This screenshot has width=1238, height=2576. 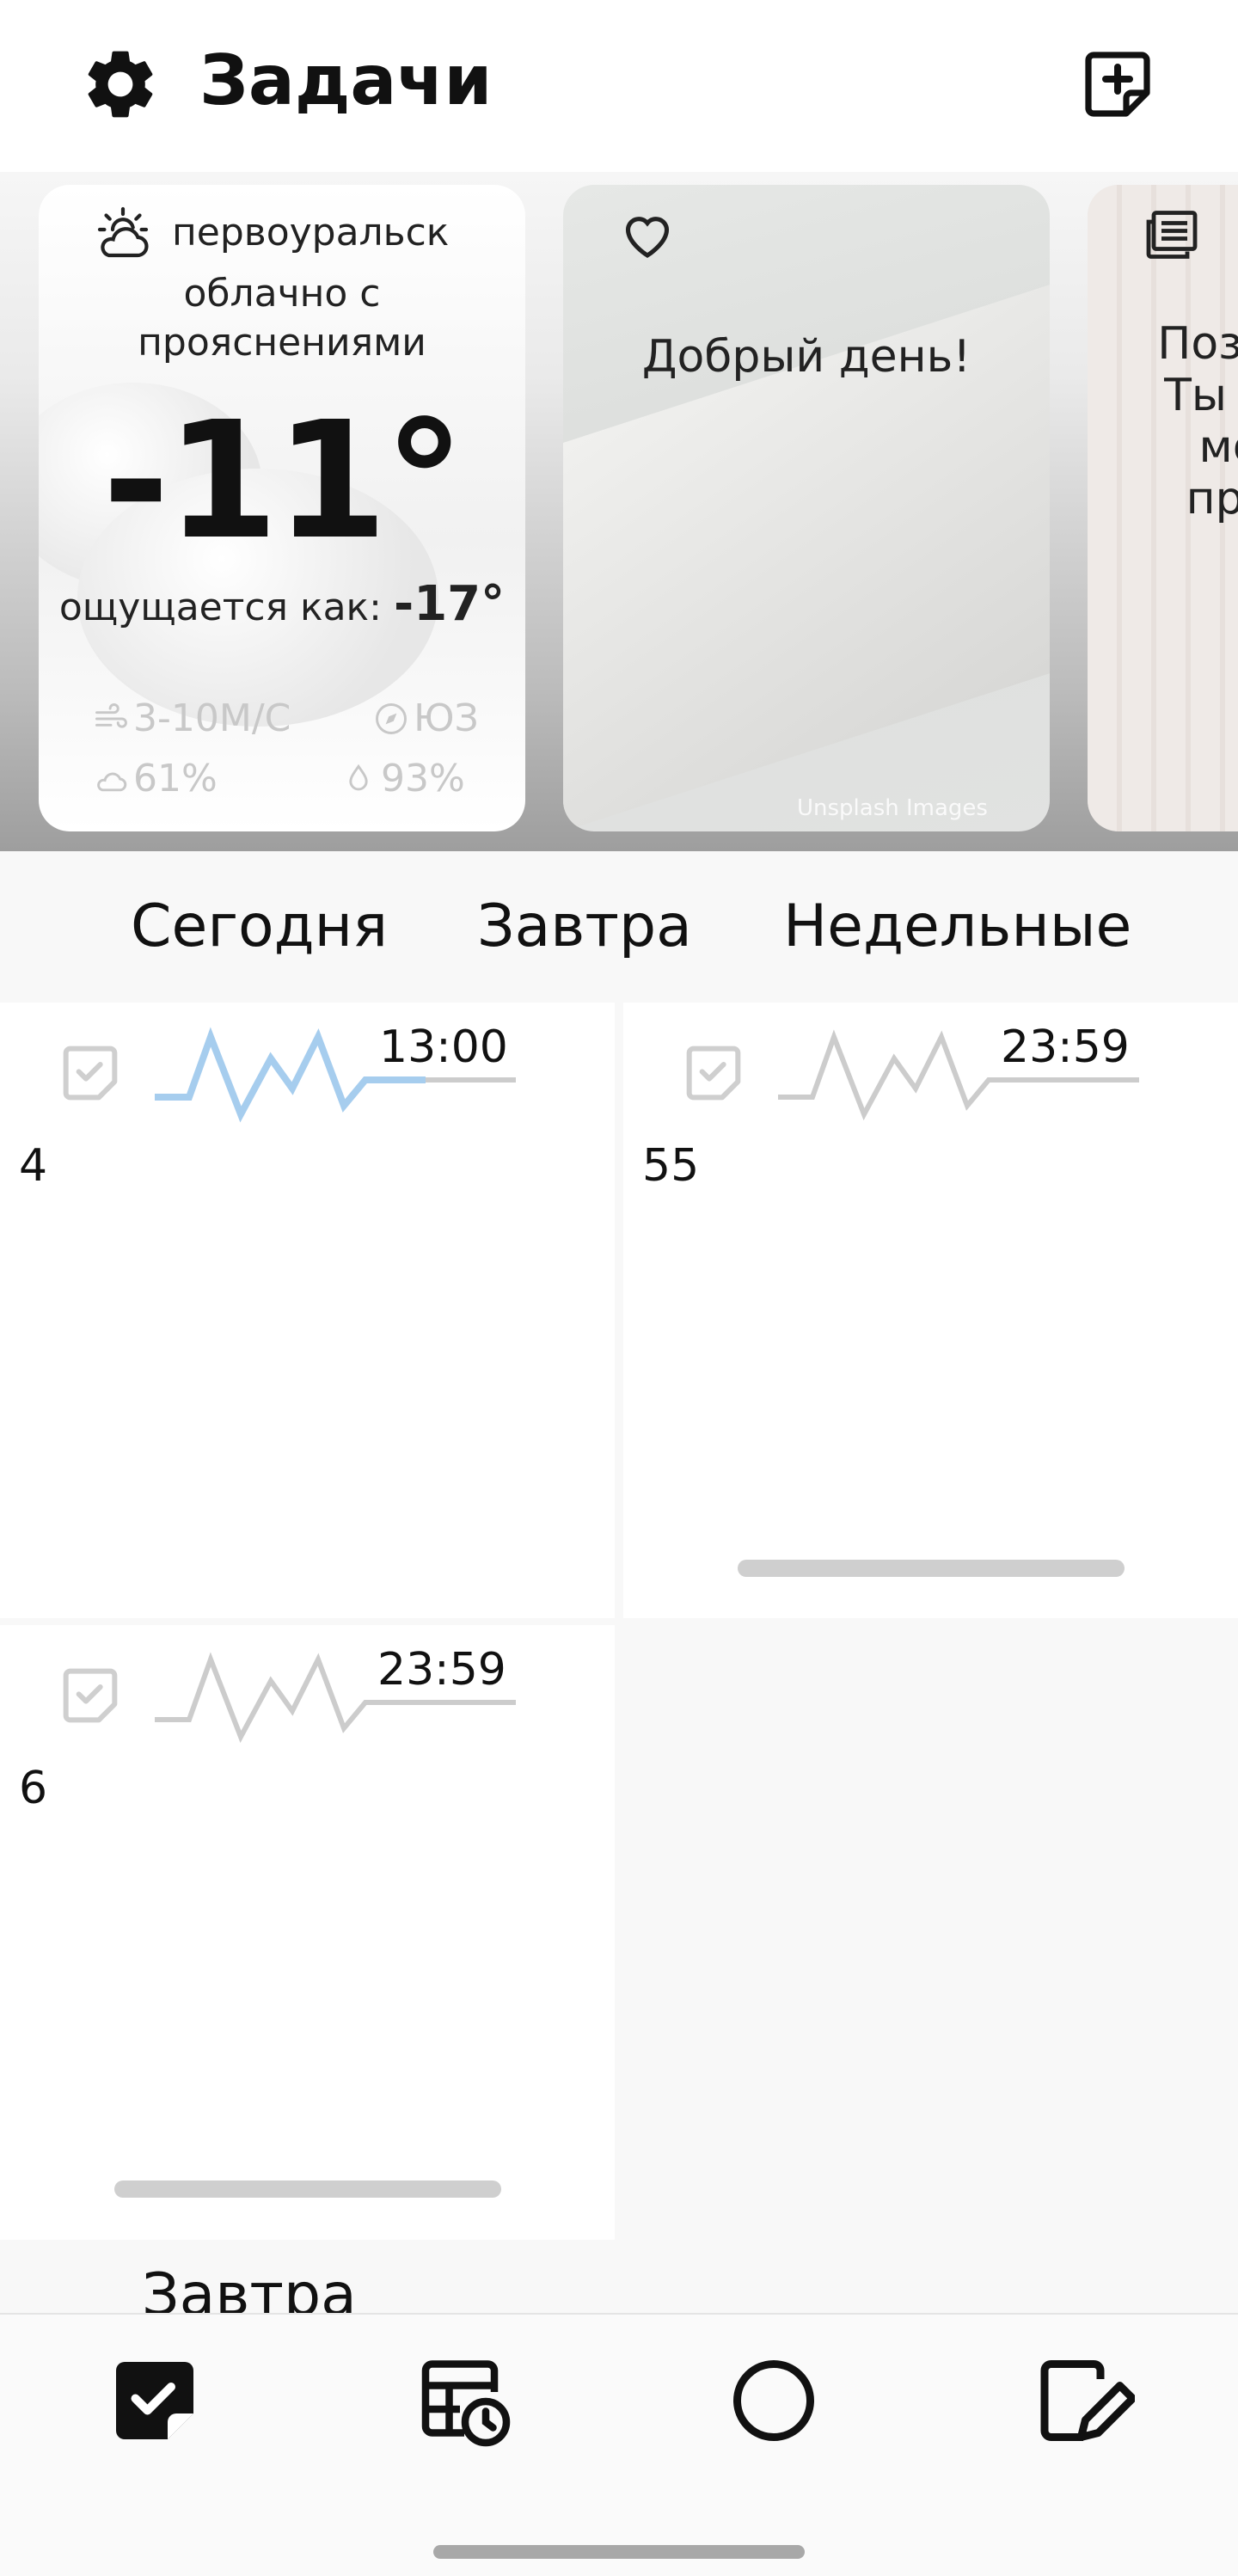 I want to click on heart-icon, so click(x=647, y=235).